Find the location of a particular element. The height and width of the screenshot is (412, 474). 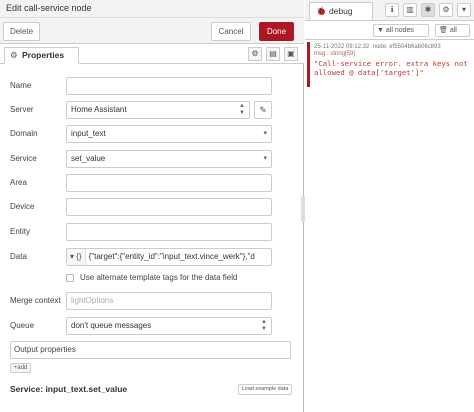

entity-label: Entity is located at coordinates (20, 231).